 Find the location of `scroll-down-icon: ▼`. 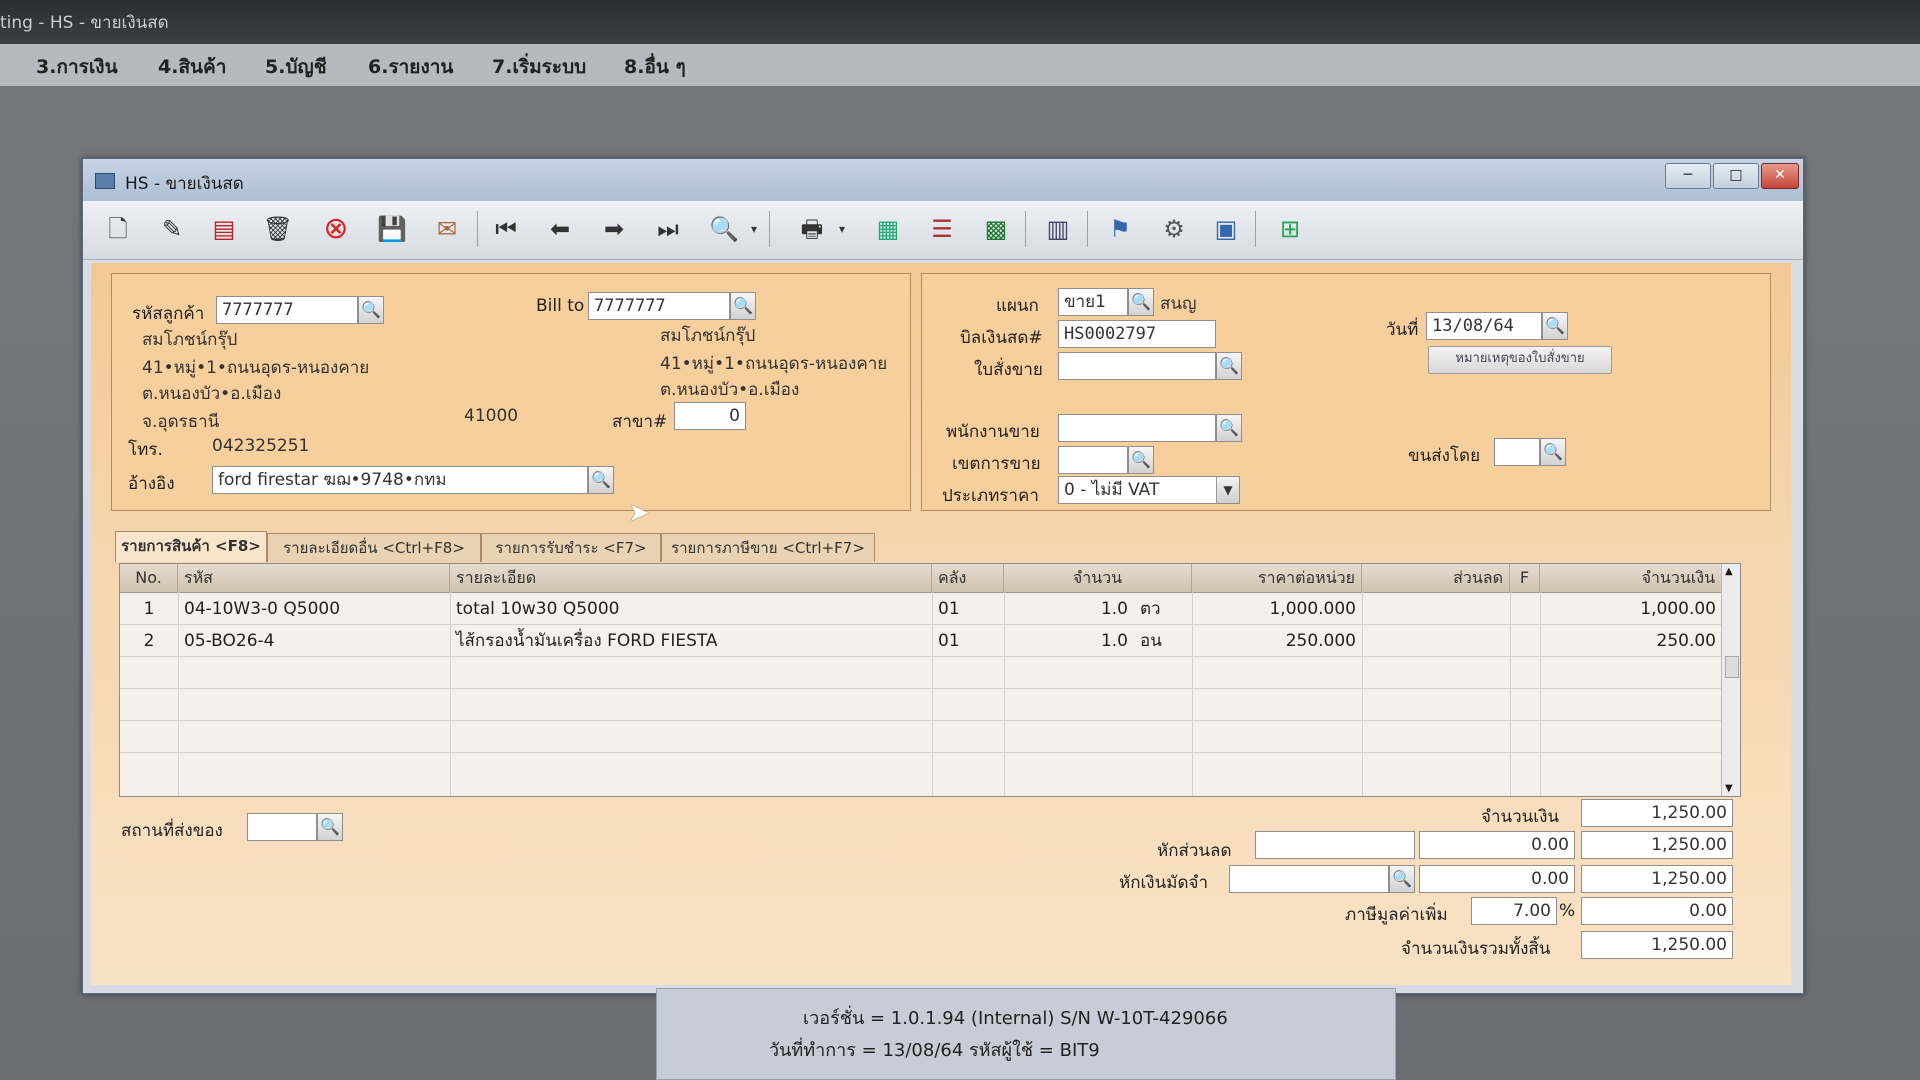

scroll-down-icon: ▼ is located at coordinates (1729, 788).